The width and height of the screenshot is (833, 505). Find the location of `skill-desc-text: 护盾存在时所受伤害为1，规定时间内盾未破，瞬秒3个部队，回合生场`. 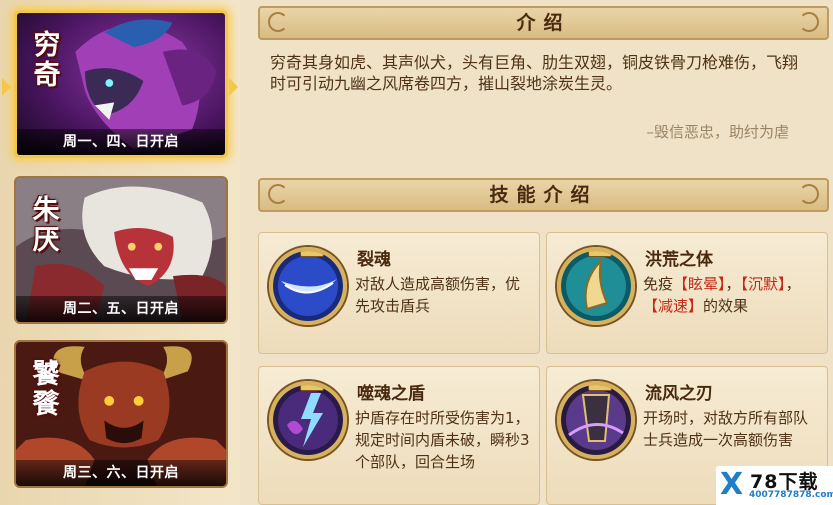

skill-desc-text: 护盾存在时所受伤害为1，规定时间内盾未破，瞬秒3个部队，回合生场 is located at coordinates (442, 440).